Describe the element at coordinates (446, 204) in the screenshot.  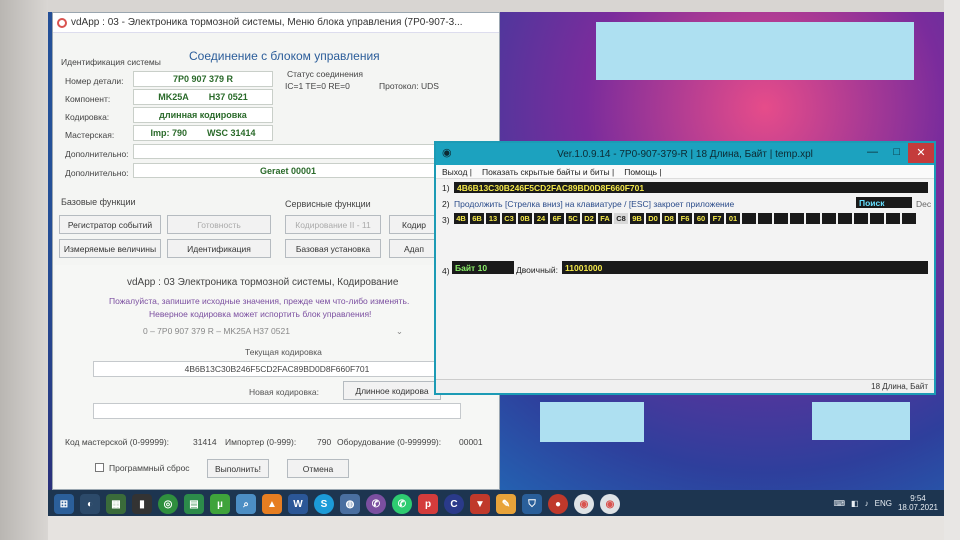
I see `row2-number: 2)` at that location.